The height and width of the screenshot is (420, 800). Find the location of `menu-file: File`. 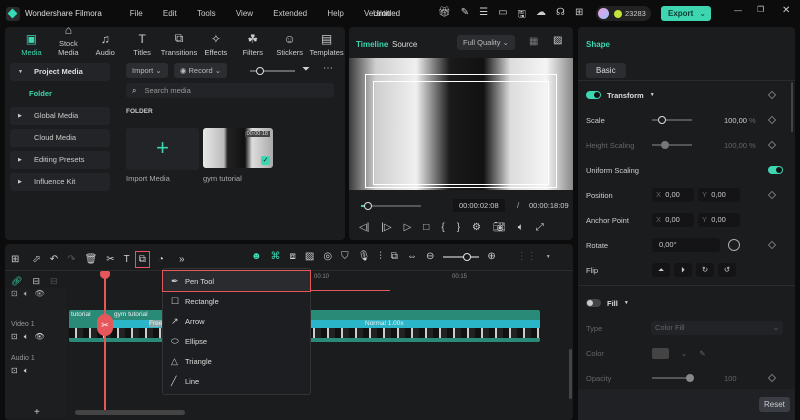

menu-file: File is located at coordinates (136, 13).